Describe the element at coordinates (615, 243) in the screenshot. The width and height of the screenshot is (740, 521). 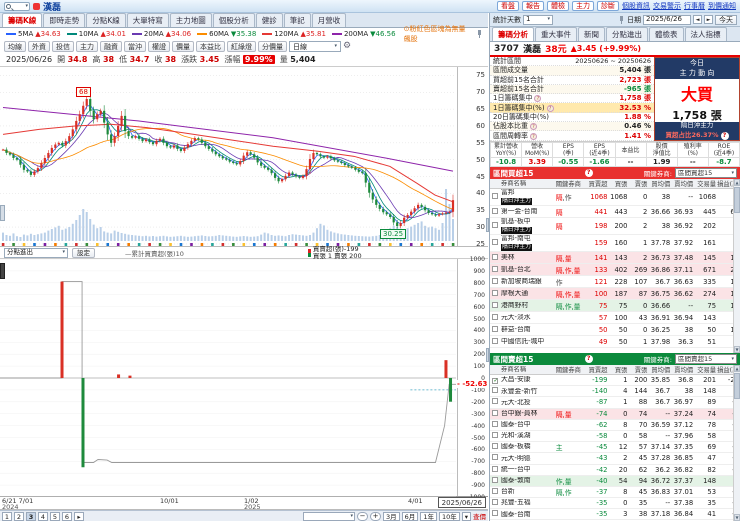
I see `table-row: 富邦-南屯隔日沖主力159160137.7837.921614` at that location.